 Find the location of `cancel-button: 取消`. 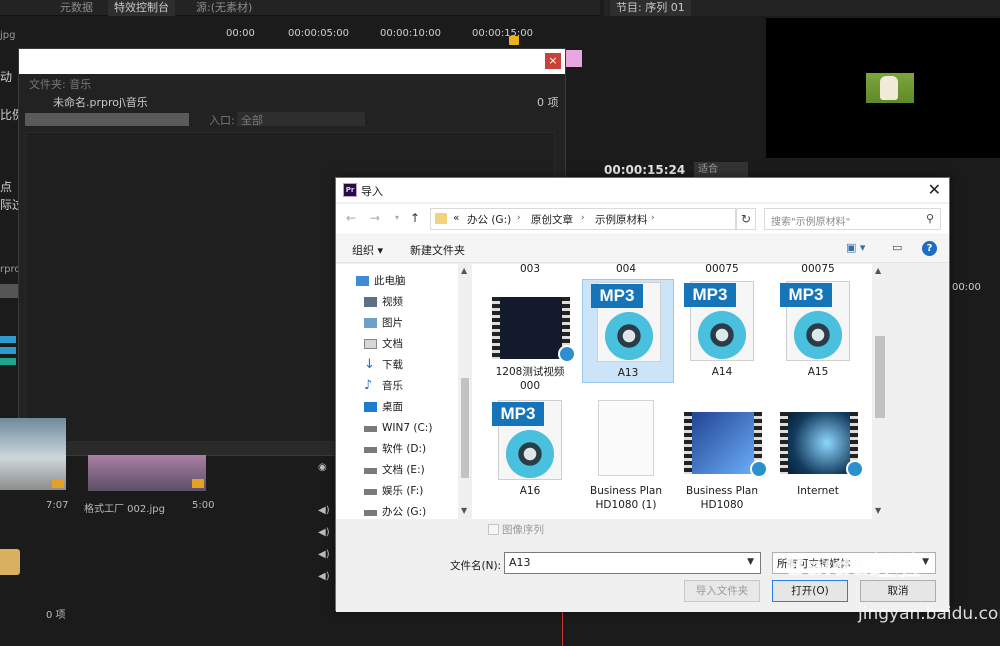

cancel-button: 取消 is located at coordinates (898, 591).